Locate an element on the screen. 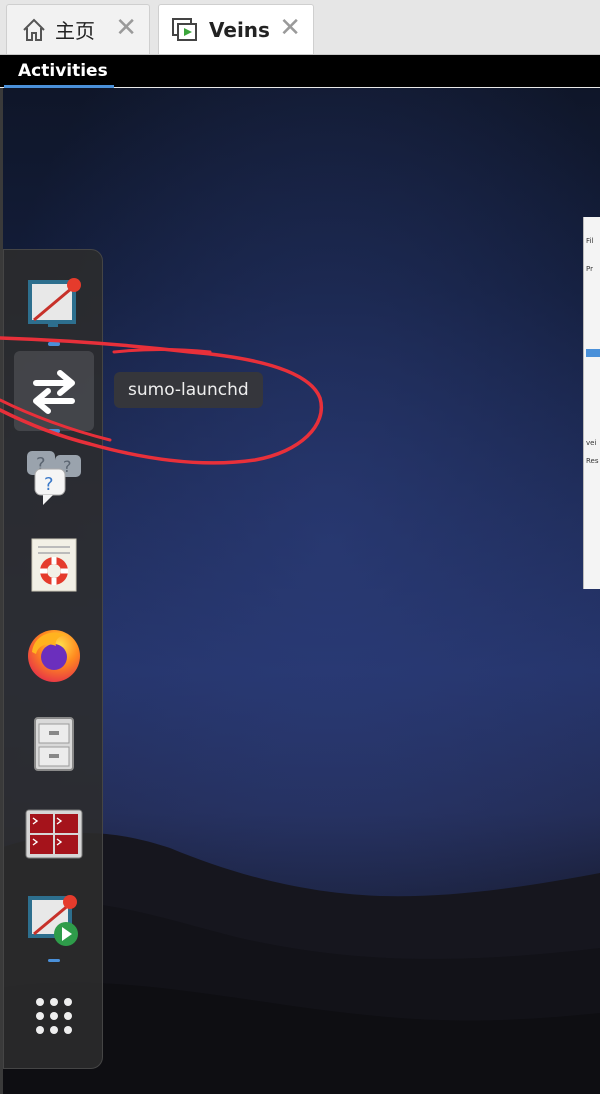  dock-item-lifebuoy is located at coordinates (54, 565).